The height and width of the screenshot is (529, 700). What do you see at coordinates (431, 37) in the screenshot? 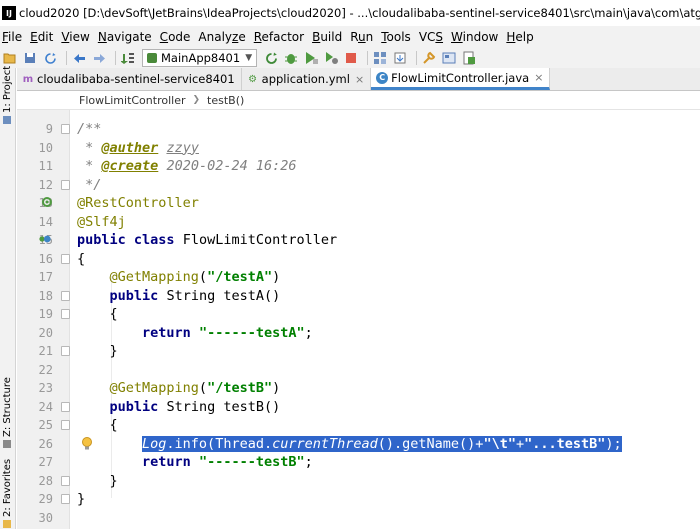
I see `menu-item: VCS` at bounding box center [431, 37].